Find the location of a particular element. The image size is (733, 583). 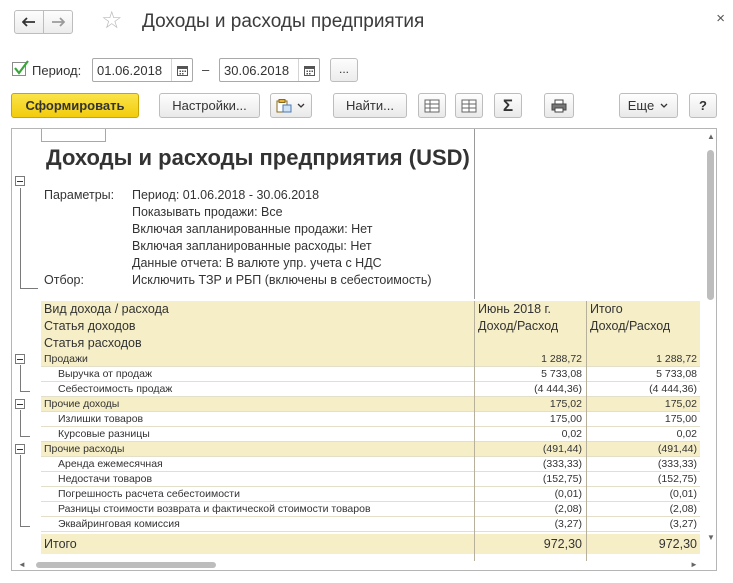

back-button is located at coordinates (29, 22).